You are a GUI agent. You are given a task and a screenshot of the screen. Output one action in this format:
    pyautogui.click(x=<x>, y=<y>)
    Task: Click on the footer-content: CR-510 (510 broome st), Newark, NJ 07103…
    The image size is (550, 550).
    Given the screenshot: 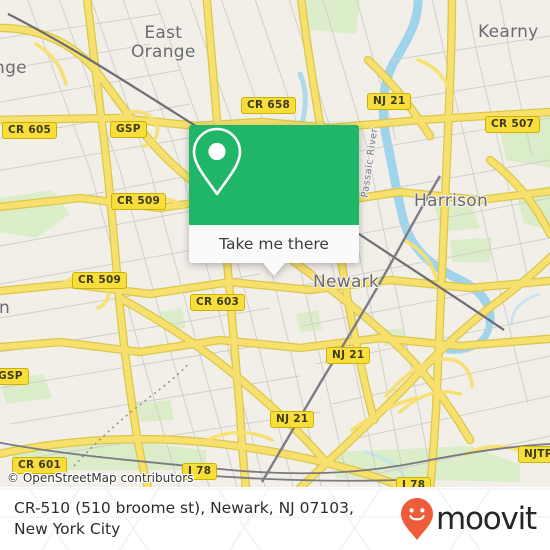 What is the action you would take?
    pyautogui.click(x=275, y=518)
    